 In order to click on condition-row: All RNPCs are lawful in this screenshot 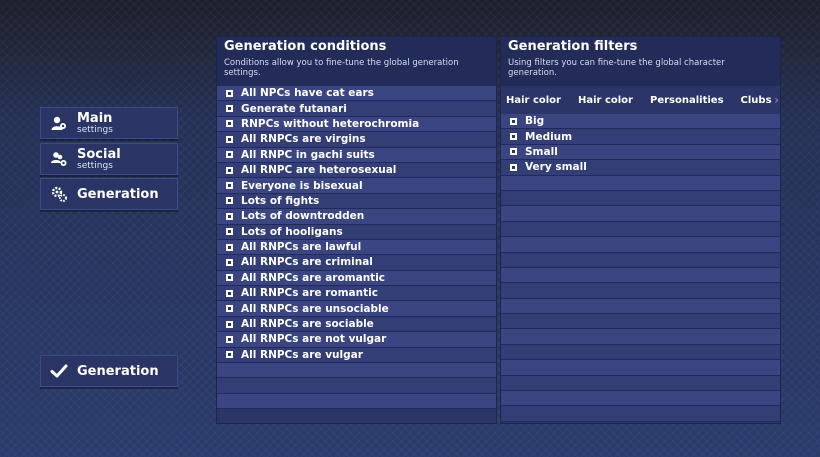, I will do `click(356, 247)`.